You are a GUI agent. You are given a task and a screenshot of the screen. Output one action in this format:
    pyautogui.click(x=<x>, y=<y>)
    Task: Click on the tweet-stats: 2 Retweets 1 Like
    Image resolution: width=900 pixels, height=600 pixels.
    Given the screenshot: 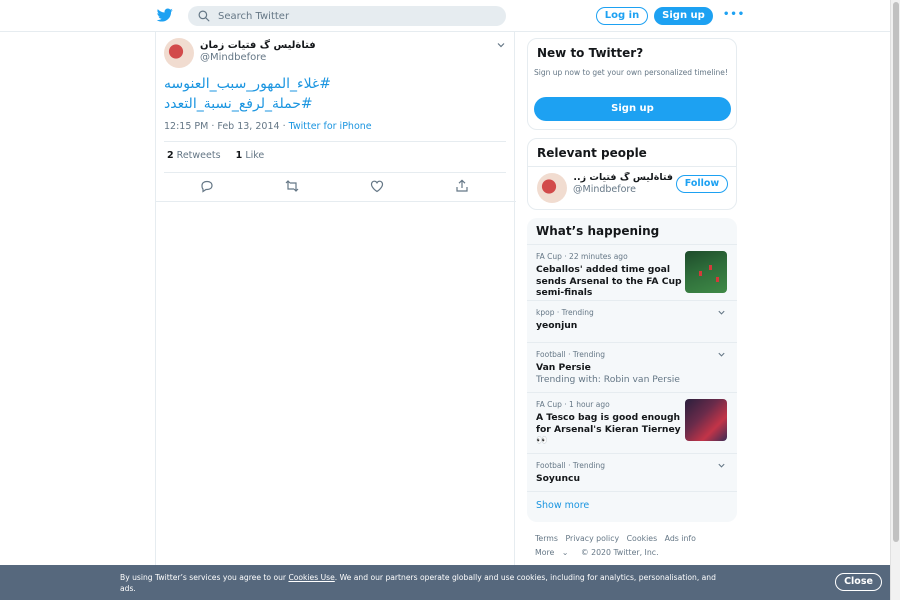 What is the action you would take?
    pyautogui.click(x=215, y=155)
    